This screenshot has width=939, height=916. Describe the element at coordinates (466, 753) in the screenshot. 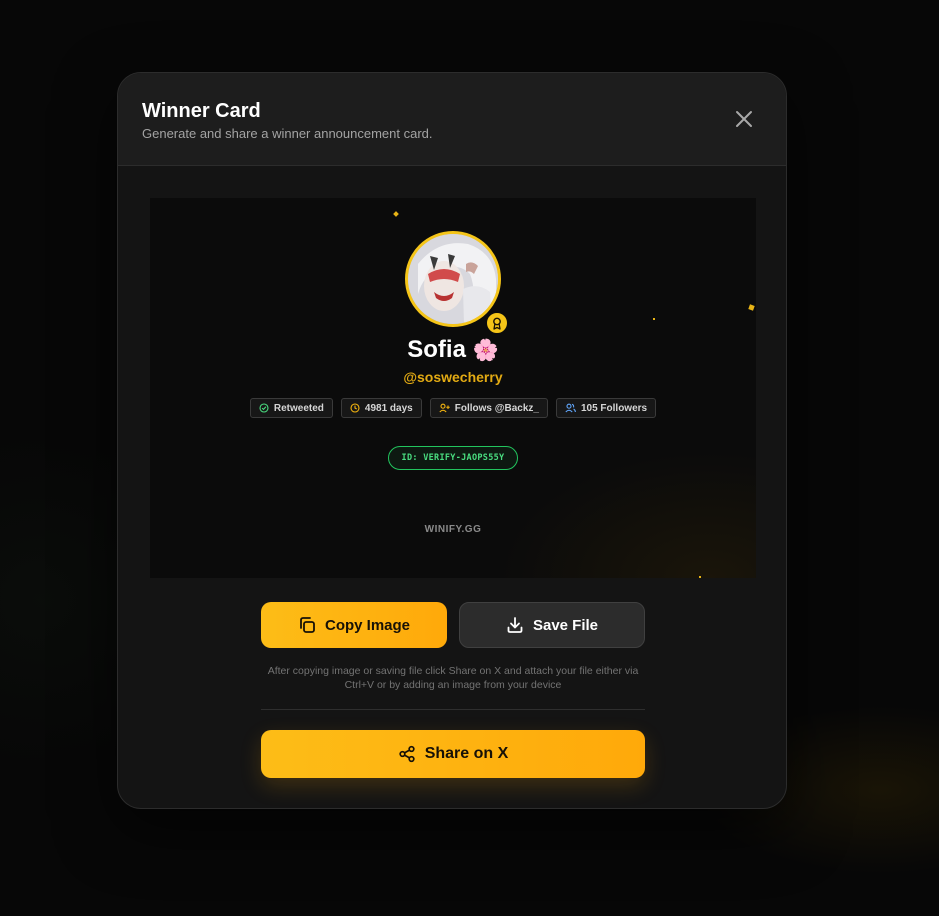

I see `share-on-x-label: Share on X` at that location.